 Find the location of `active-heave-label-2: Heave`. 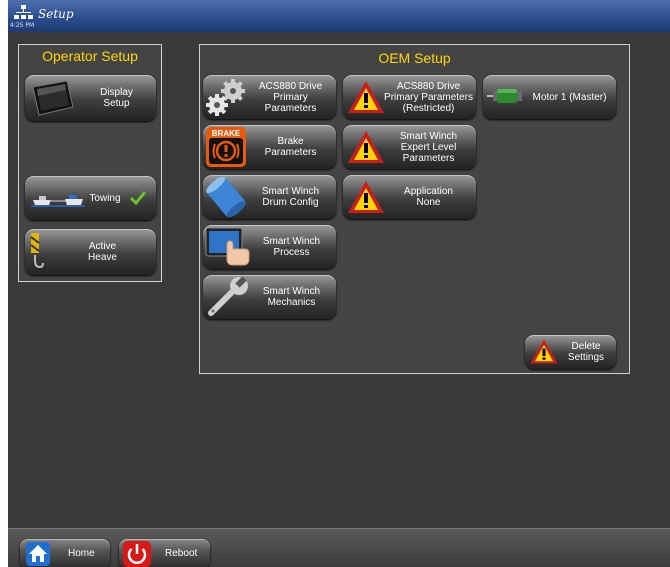

active-heave-label-2: Heave is located at coordinates (102, 257).